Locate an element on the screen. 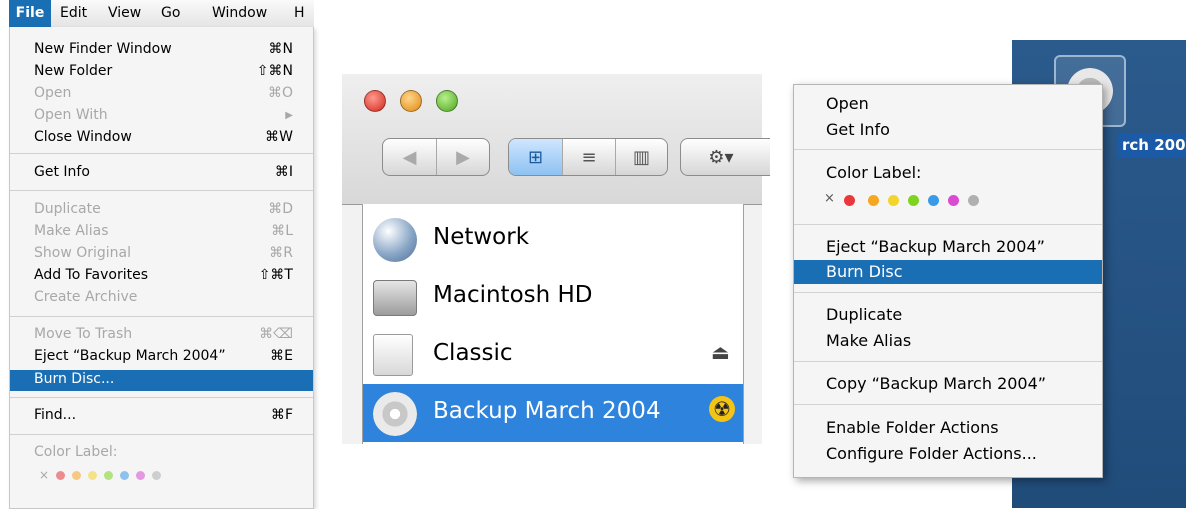  menu-item-label: New Finder Window is located at coordinates (103, 49).